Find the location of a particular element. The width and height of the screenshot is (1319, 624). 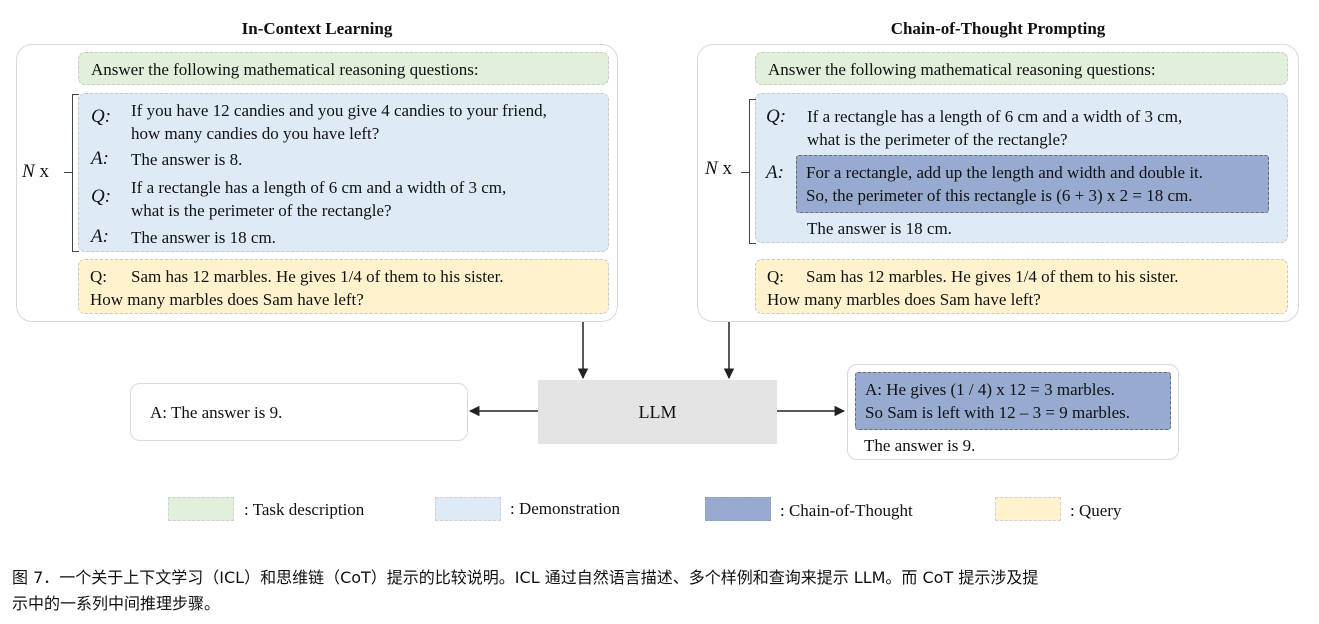

legend-label-task: : Task description is located at coordinates (304, 509).